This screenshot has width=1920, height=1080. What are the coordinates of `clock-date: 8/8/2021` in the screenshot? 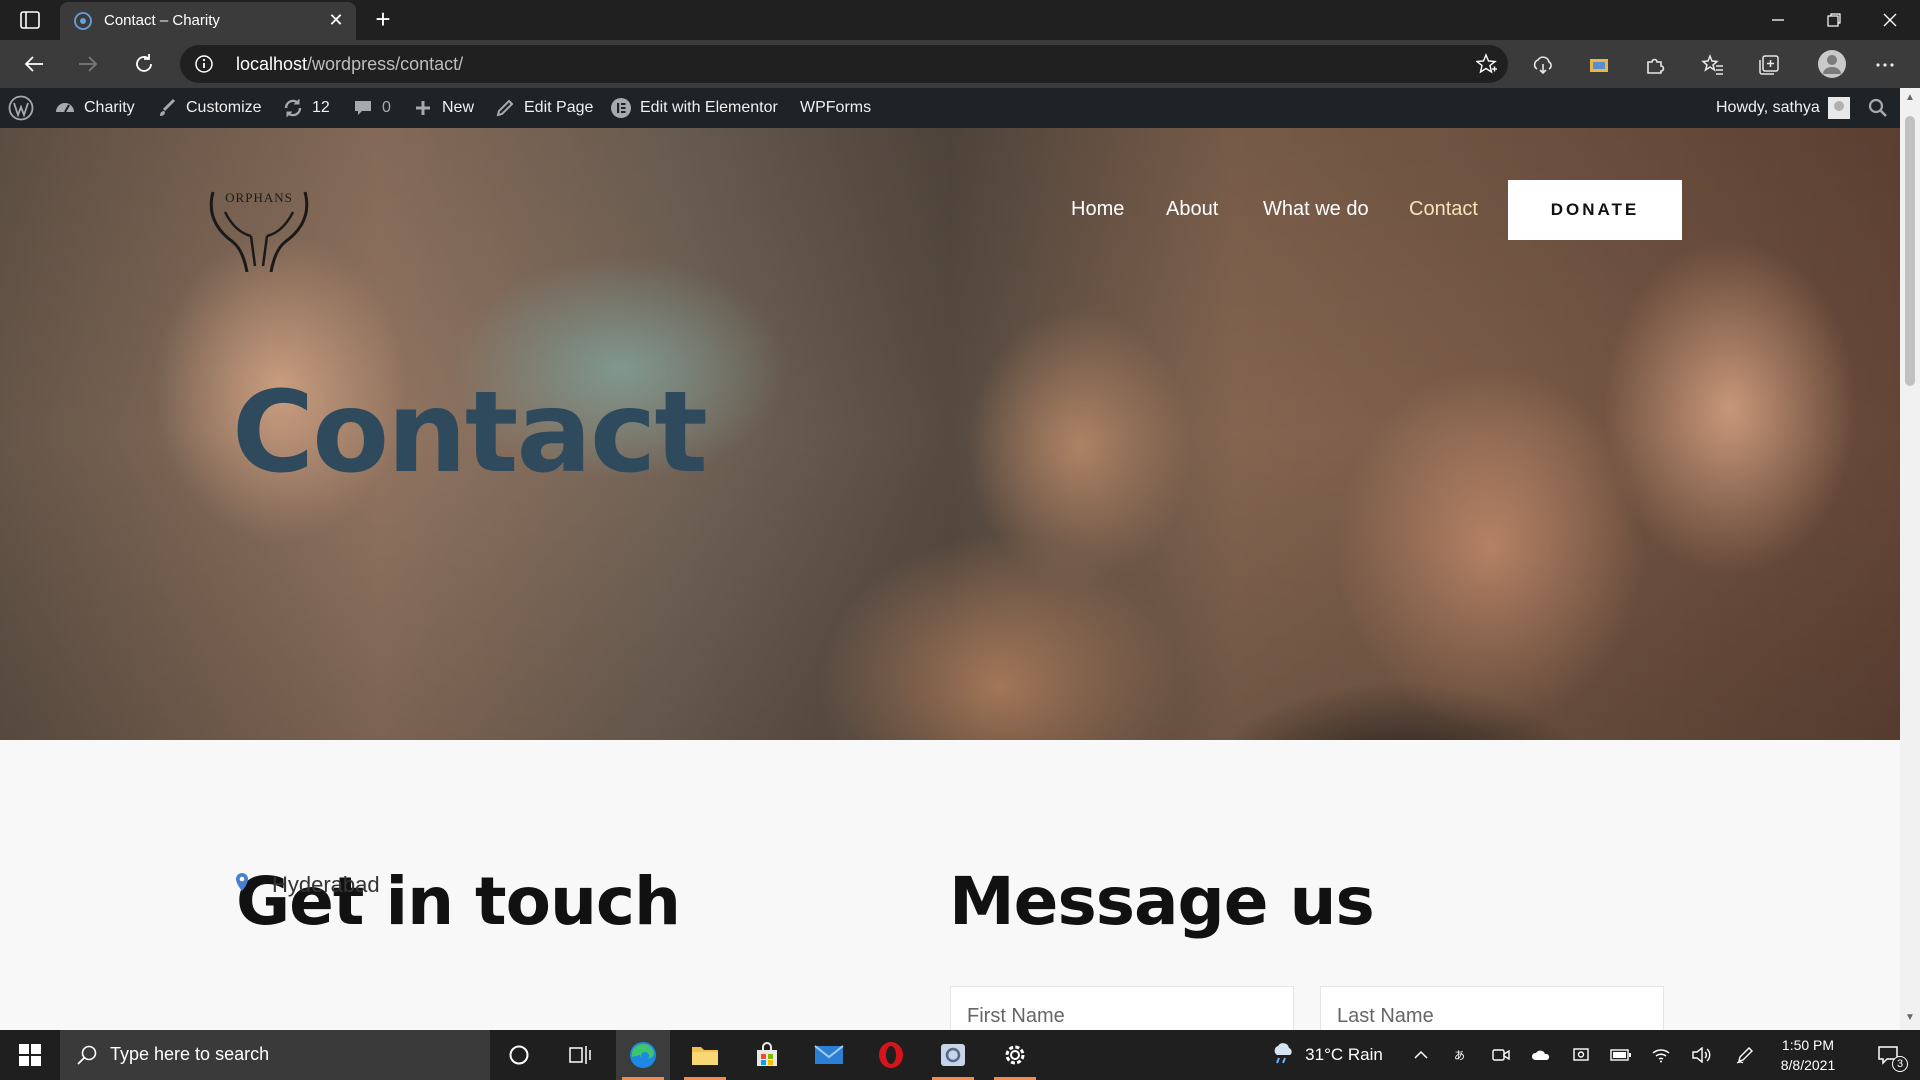 It's located at (1808, 1065).